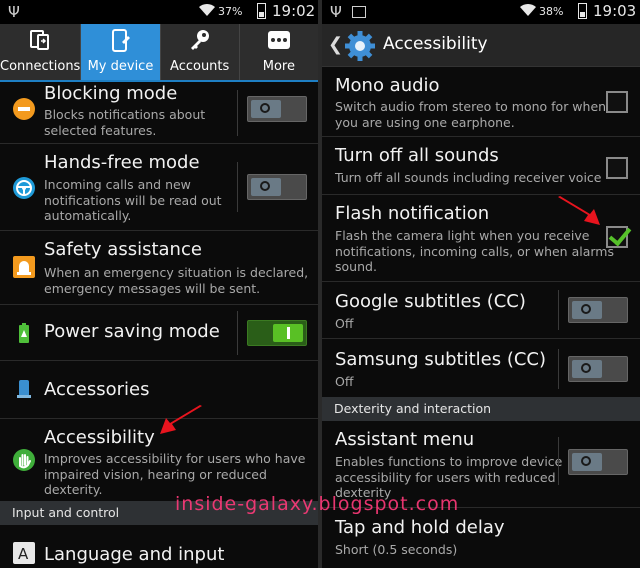 This screenshot has height=568, width=640. What do you see at coordinates (134, 554) in the screenshot?
I see `item-title: Language and input` at bounding box center [134, 554].